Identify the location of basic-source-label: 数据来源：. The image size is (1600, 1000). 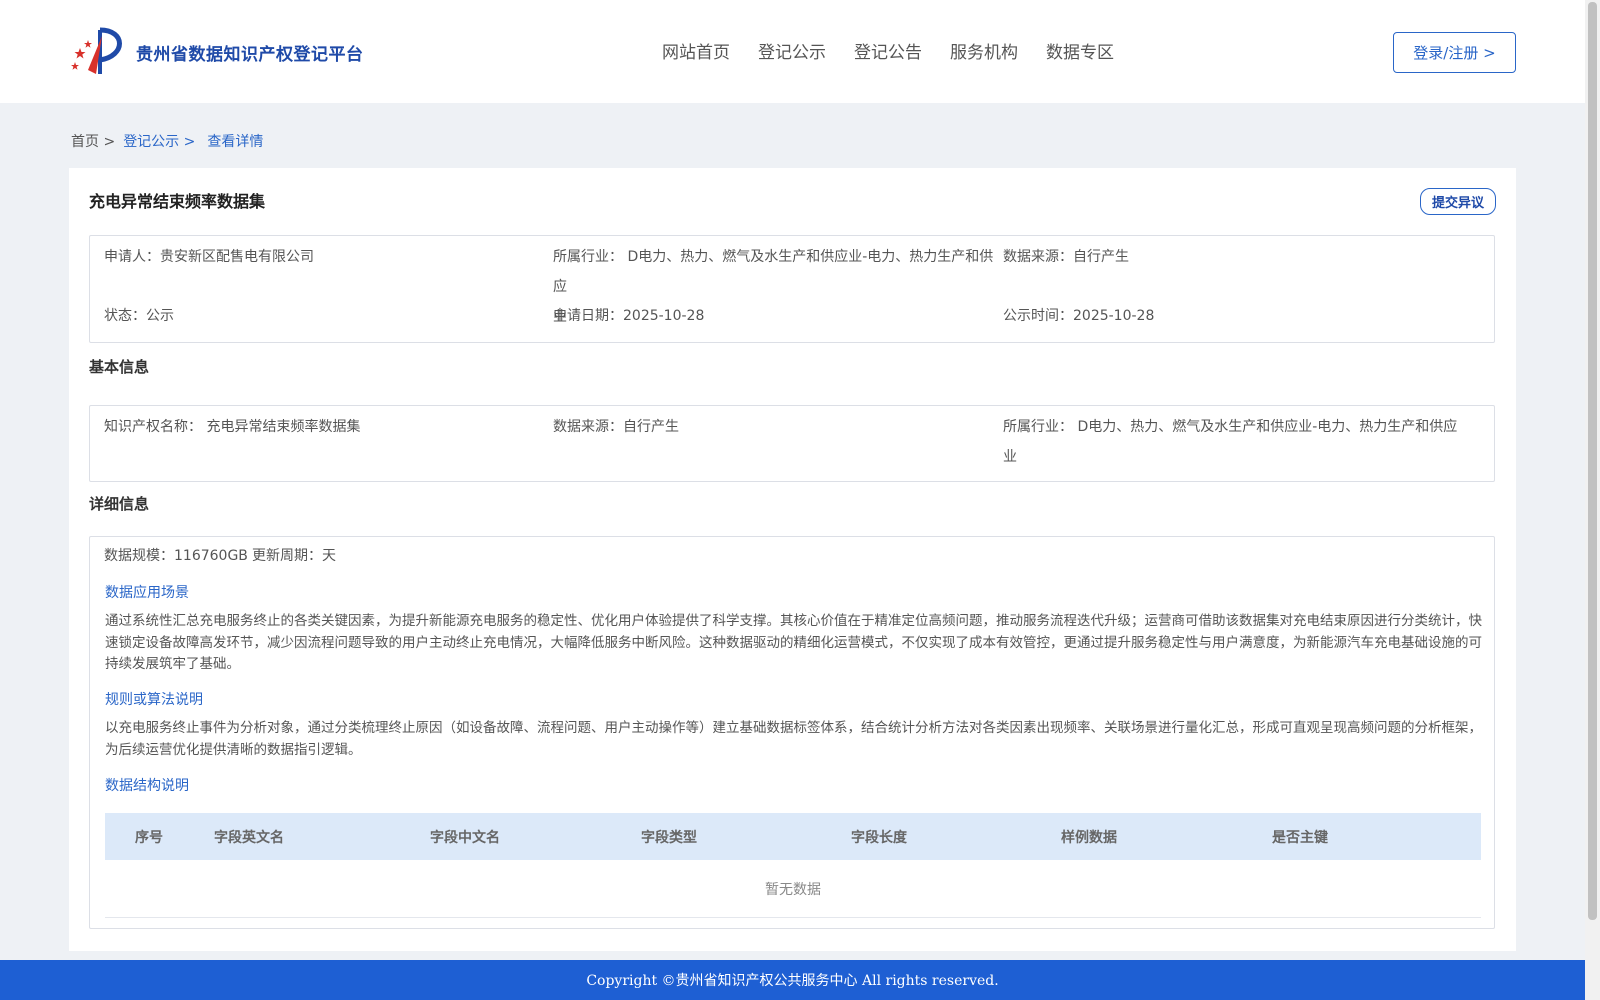
(588, 427).